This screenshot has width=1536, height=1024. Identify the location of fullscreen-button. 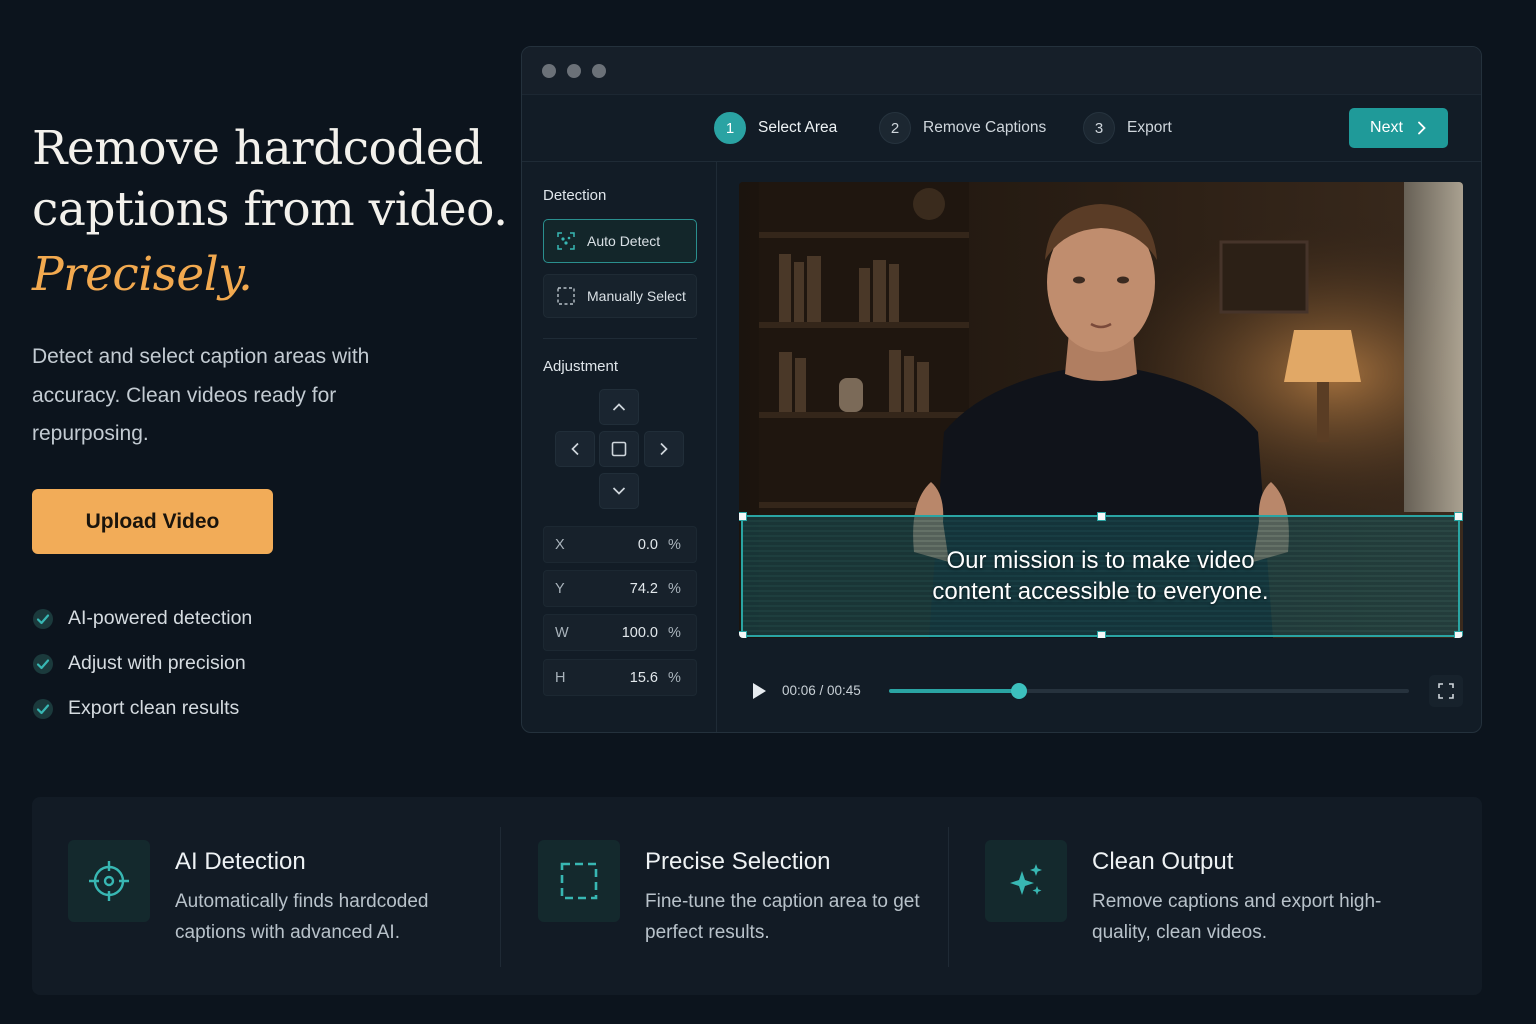
(1446, 691).